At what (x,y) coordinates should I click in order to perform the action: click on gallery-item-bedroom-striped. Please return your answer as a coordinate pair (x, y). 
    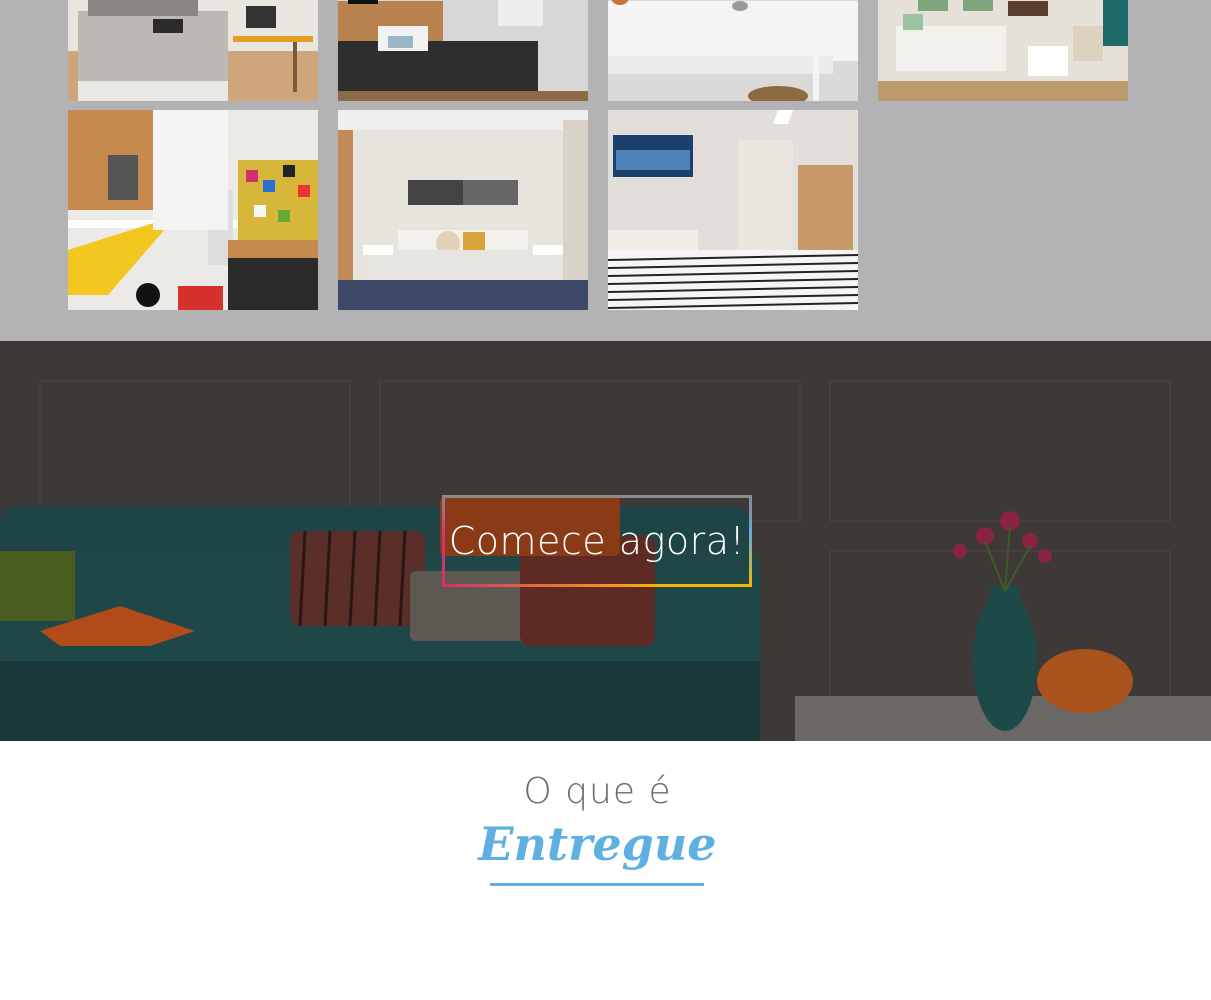
    Looking at the image, I should click on (733, 210).